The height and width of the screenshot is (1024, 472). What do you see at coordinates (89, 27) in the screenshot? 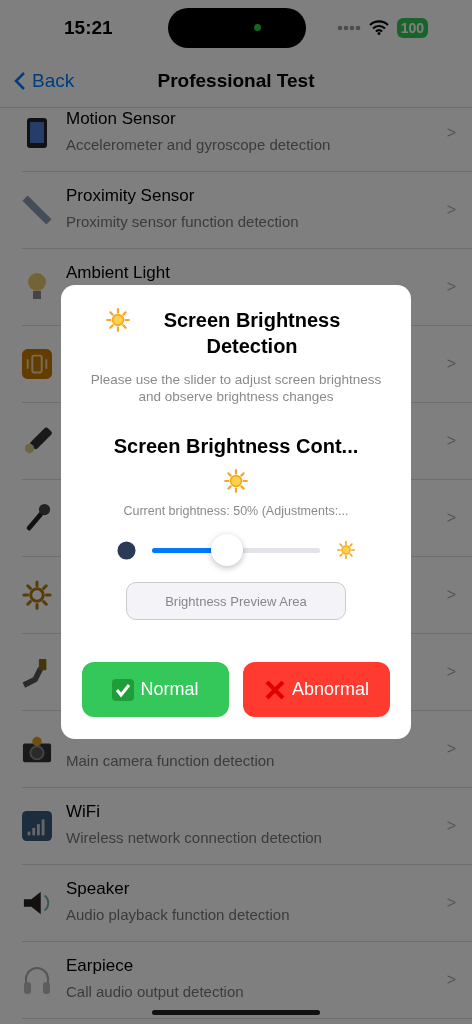
I see `status-time: 15:21` at bounding box center [89, 27].